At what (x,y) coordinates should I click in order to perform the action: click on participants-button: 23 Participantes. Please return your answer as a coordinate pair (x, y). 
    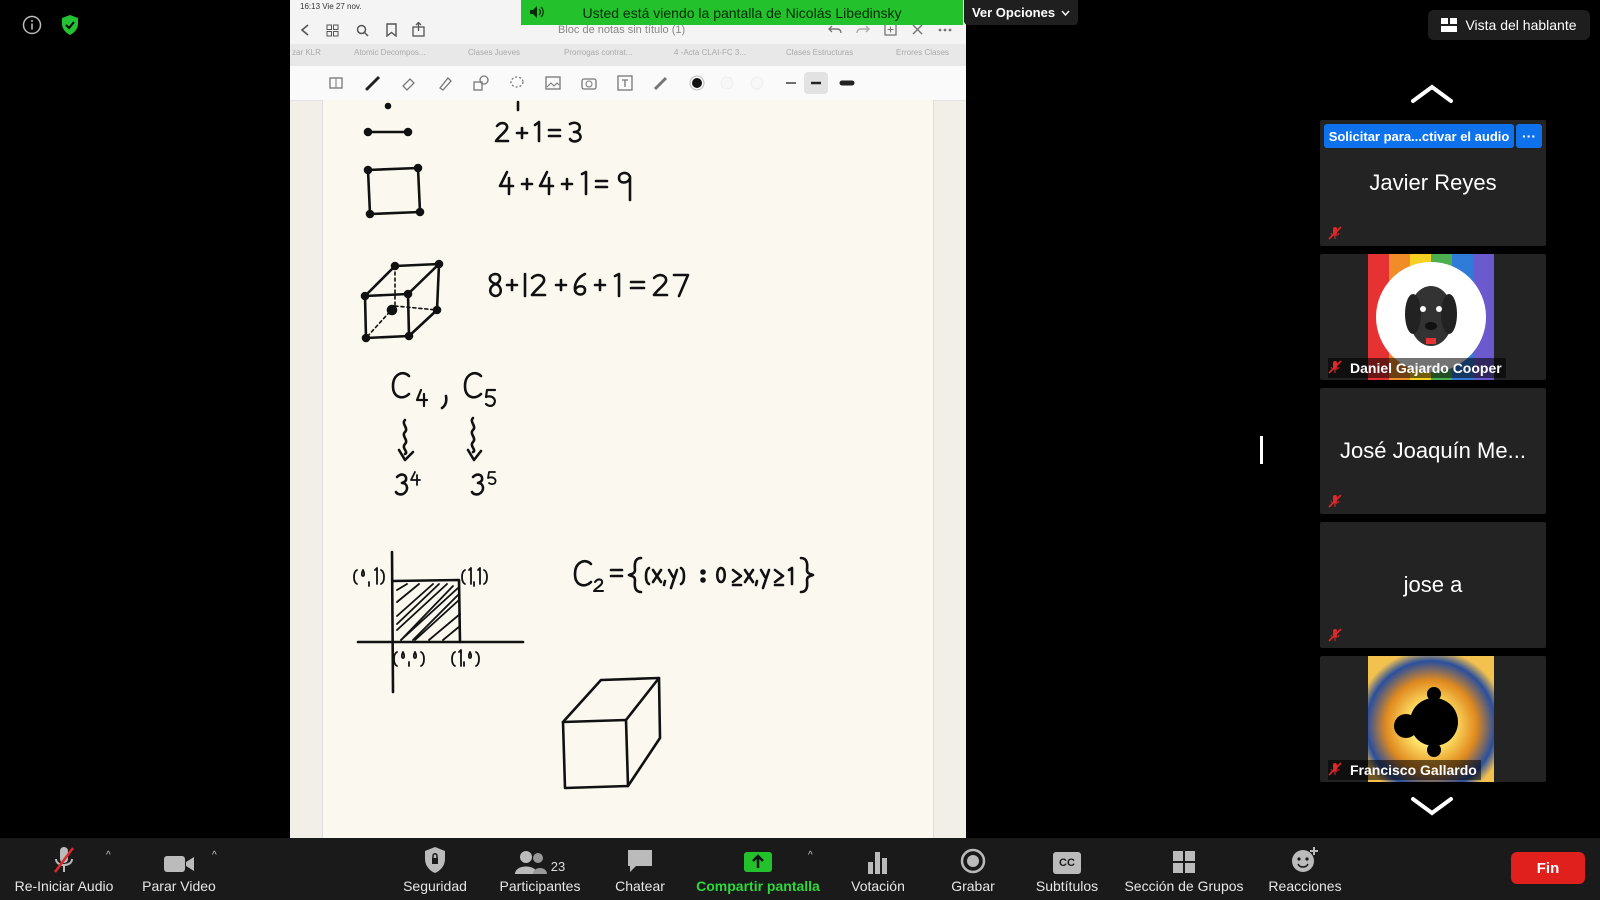
    Looking at the image, I should click on (540, 869).